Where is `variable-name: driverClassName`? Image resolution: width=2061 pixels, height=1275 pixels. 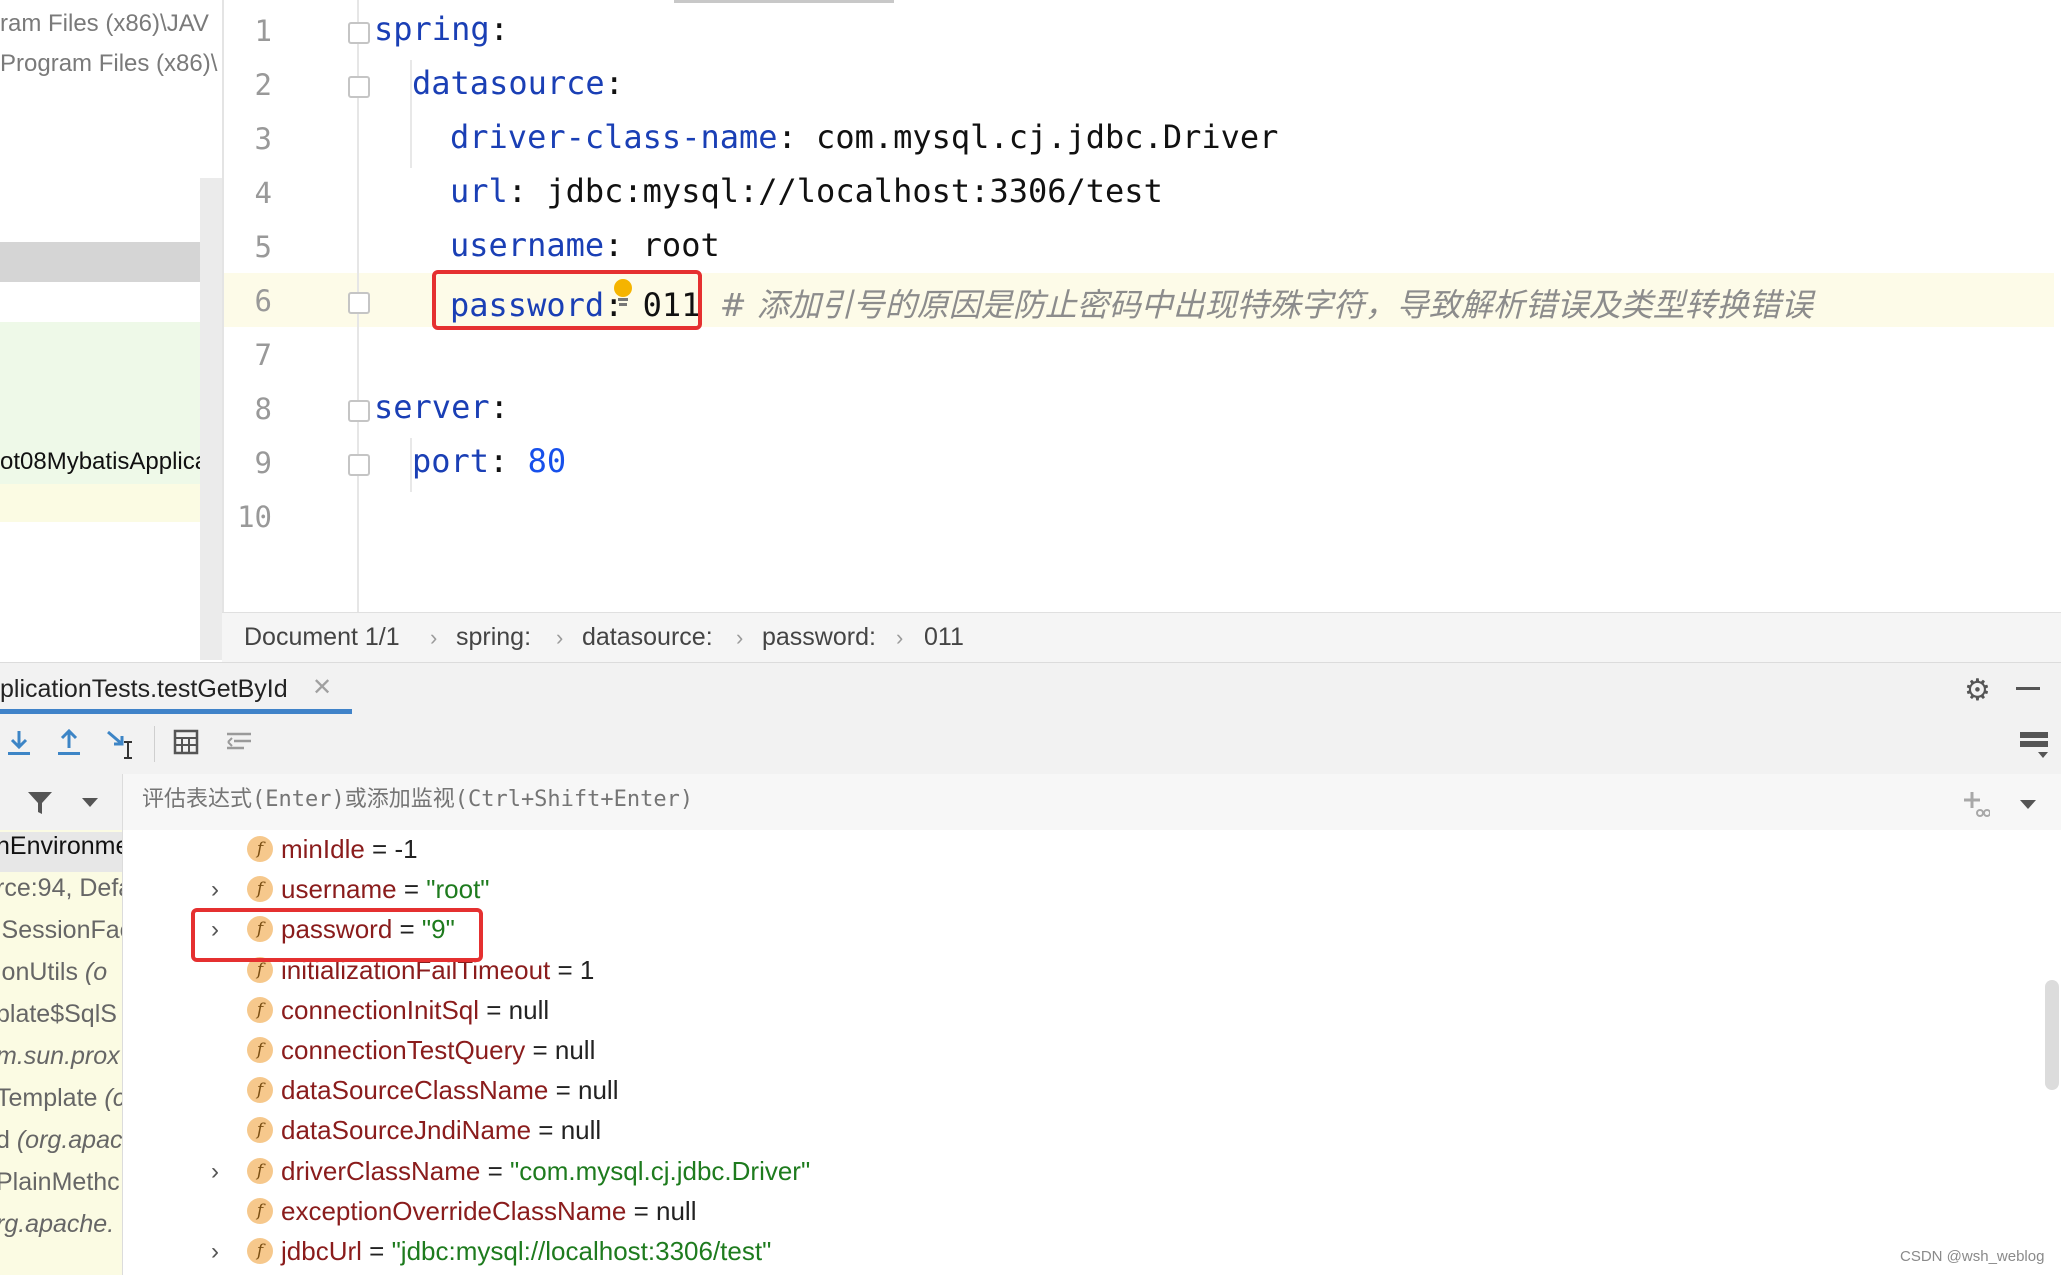 variable-name: driverClassName is located at coordinates (381, 1170).